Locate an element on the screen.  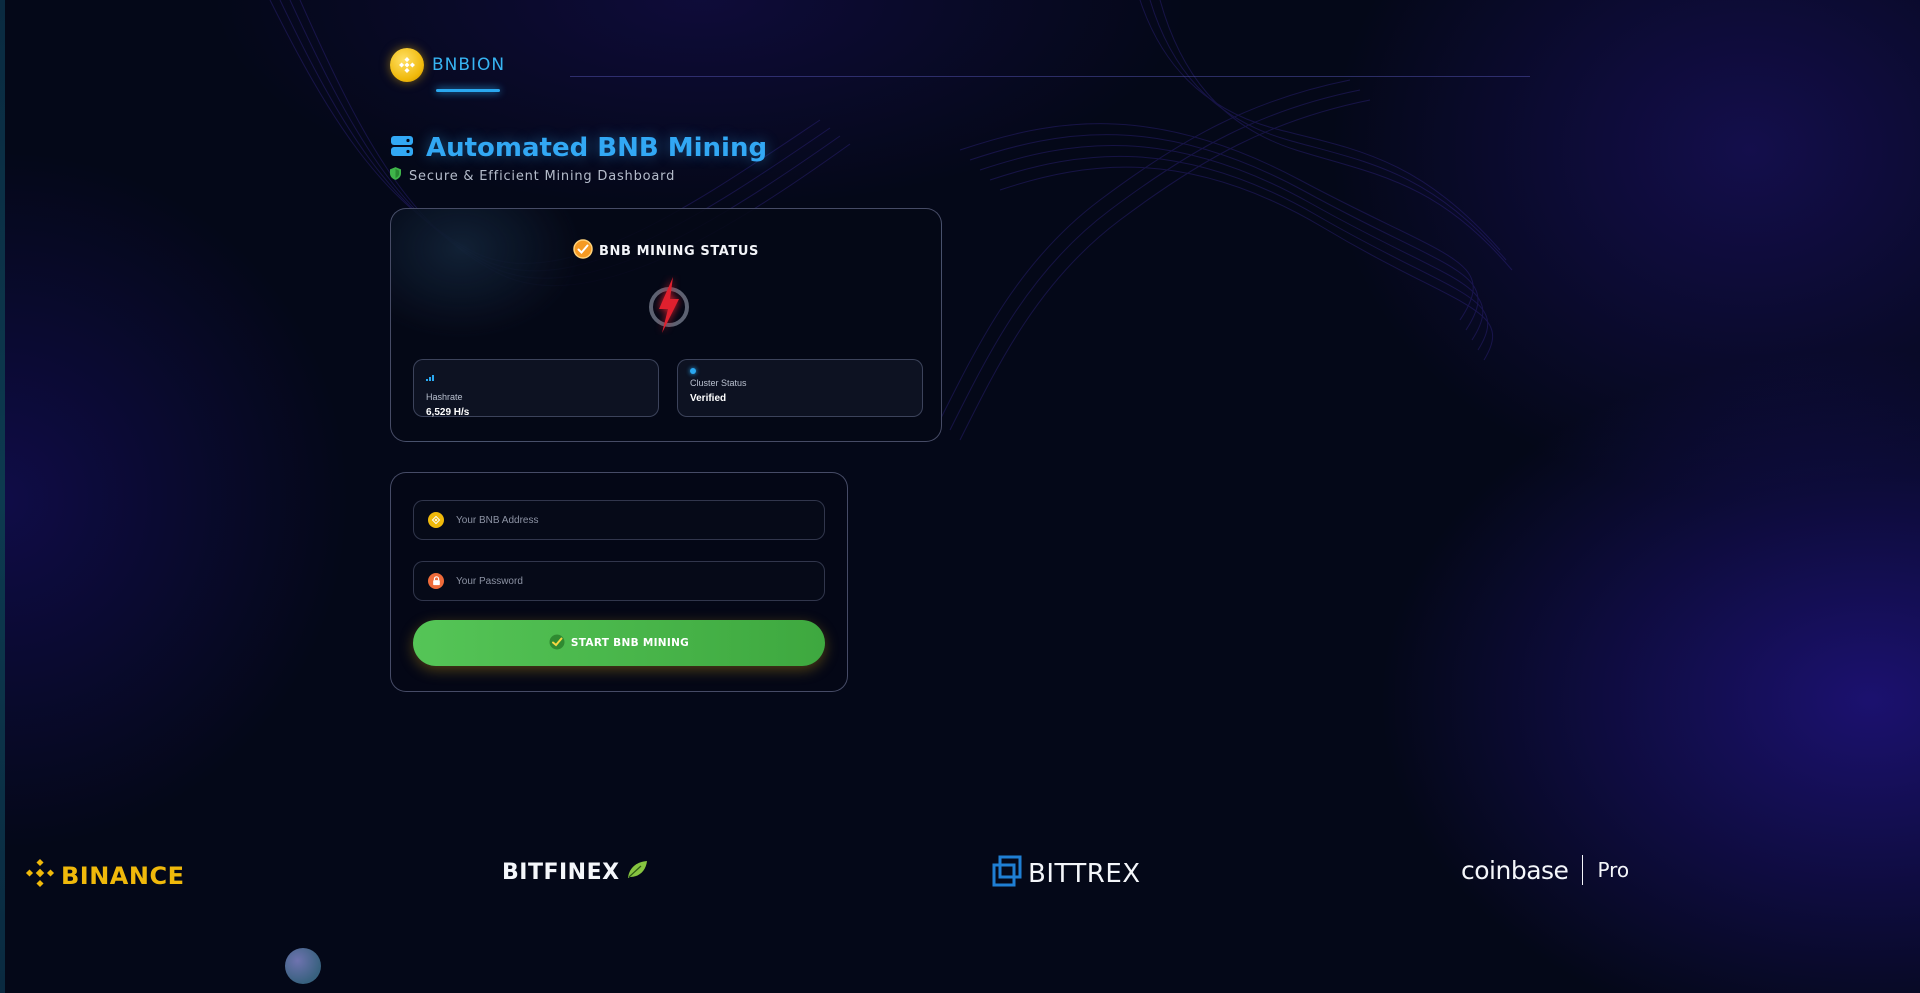
brand-name: BNBION is located at coordinates (469, 65).